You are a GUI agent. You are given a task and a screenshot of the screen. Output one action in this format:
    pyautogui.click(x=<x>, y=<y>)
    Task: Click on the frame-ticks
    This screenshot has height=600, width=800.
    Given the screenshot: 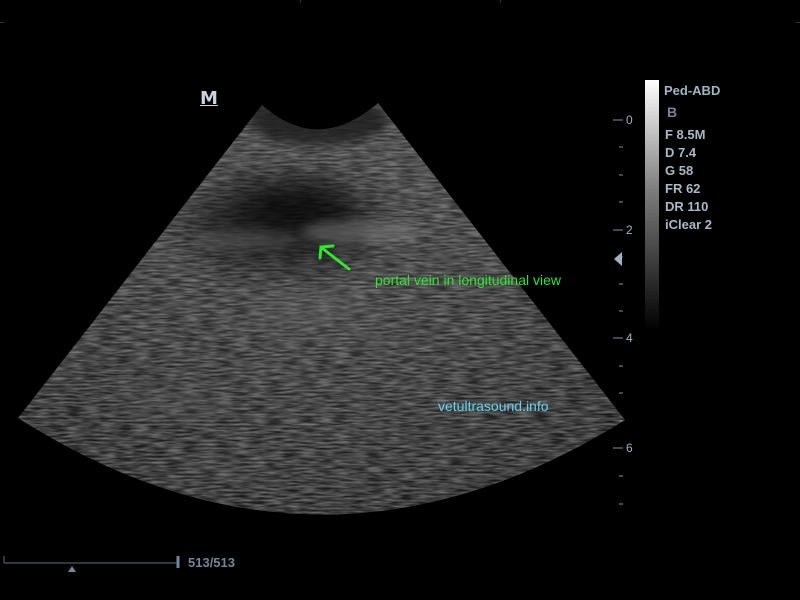 What is the action you would take?
    pyautogui.click(x=400, y=11)
    